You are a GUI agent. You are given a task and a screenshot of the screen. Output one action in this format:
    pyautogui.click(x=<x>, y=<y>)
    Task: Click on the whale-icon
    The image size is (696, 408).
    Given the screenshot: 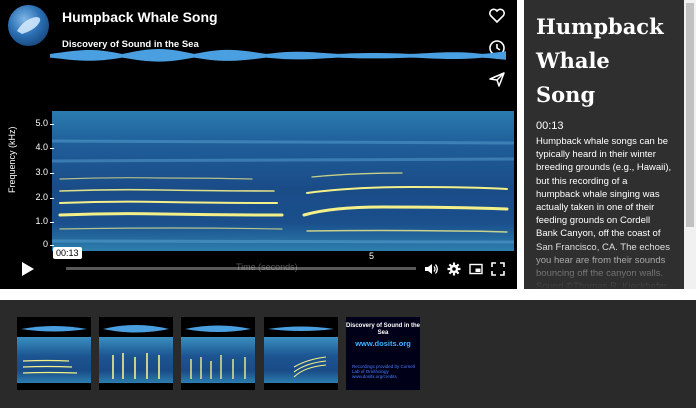 What is the action you would take?
    pyautogui.click(x=29, y=25)
    